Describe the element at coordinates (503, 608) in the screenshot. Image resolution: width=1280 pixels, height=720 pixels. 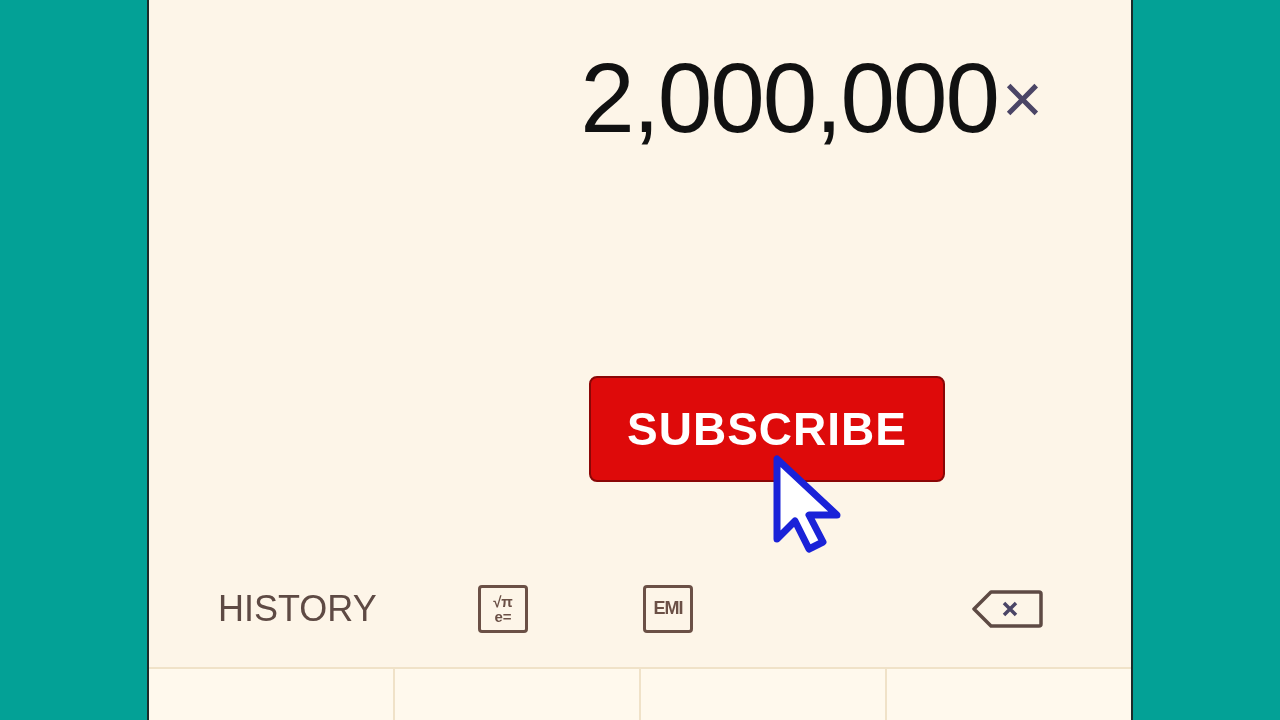
I see `scientific-icon: √π e=` at that location.